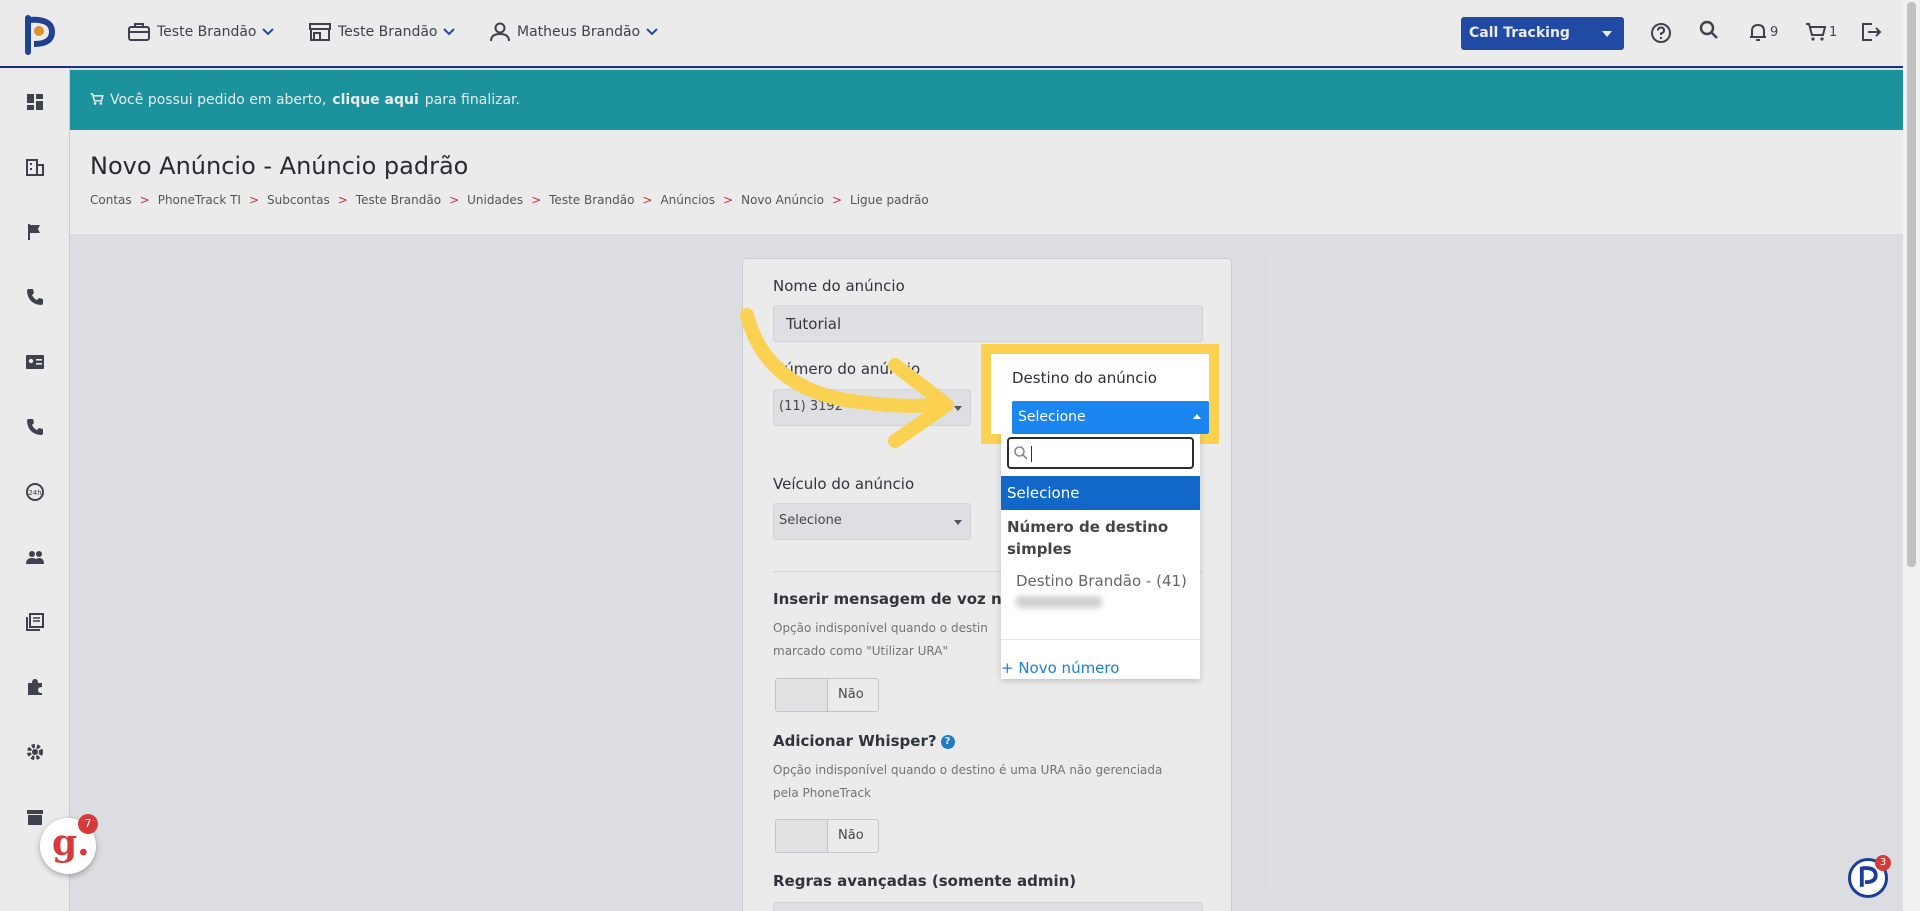 This screenshot has height=911, width=1920. I want to click on notifications-count: 9, so click(1774, 32).